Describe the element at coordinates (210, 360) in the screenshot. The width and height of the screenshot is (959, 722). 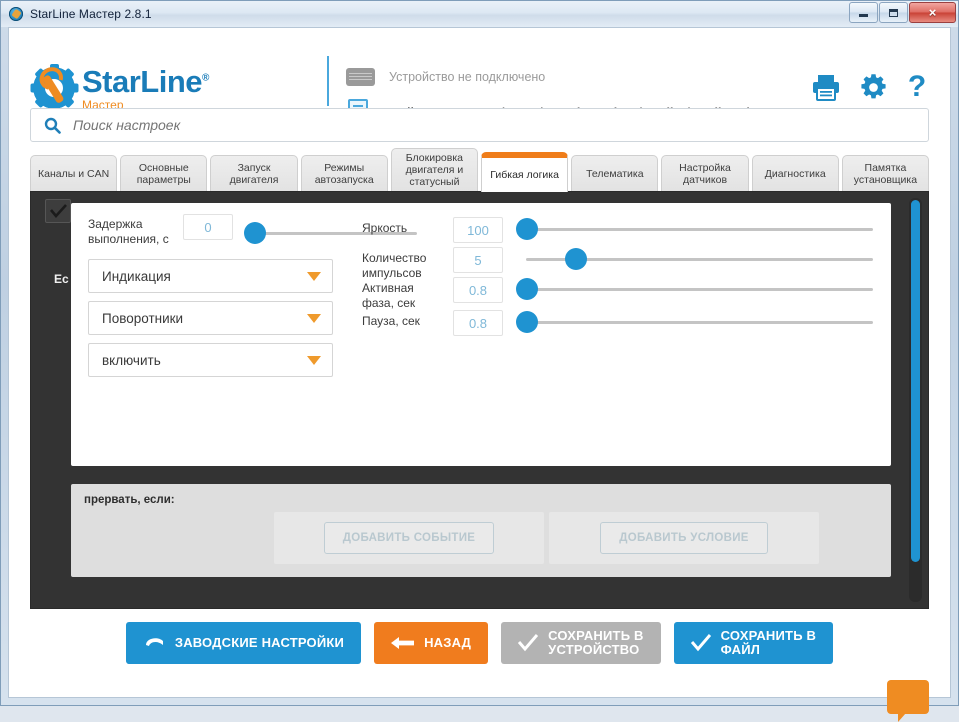
I see `dropdown-action-state: включить` at that location.